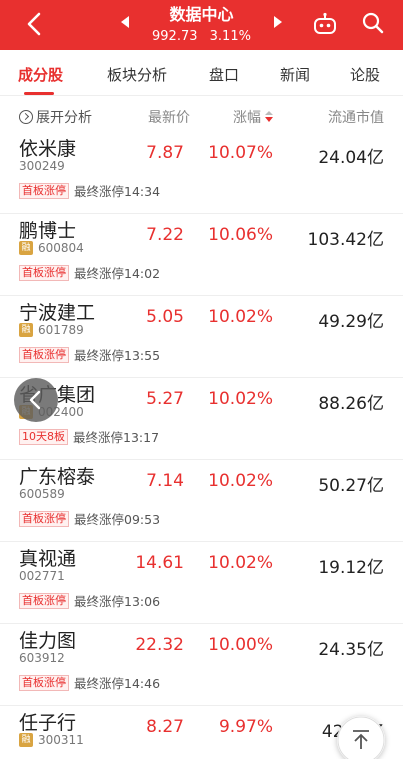  Describe the element at coordinates (175, 36) in the screenshot. I see `index-value: 992.73` at that location.